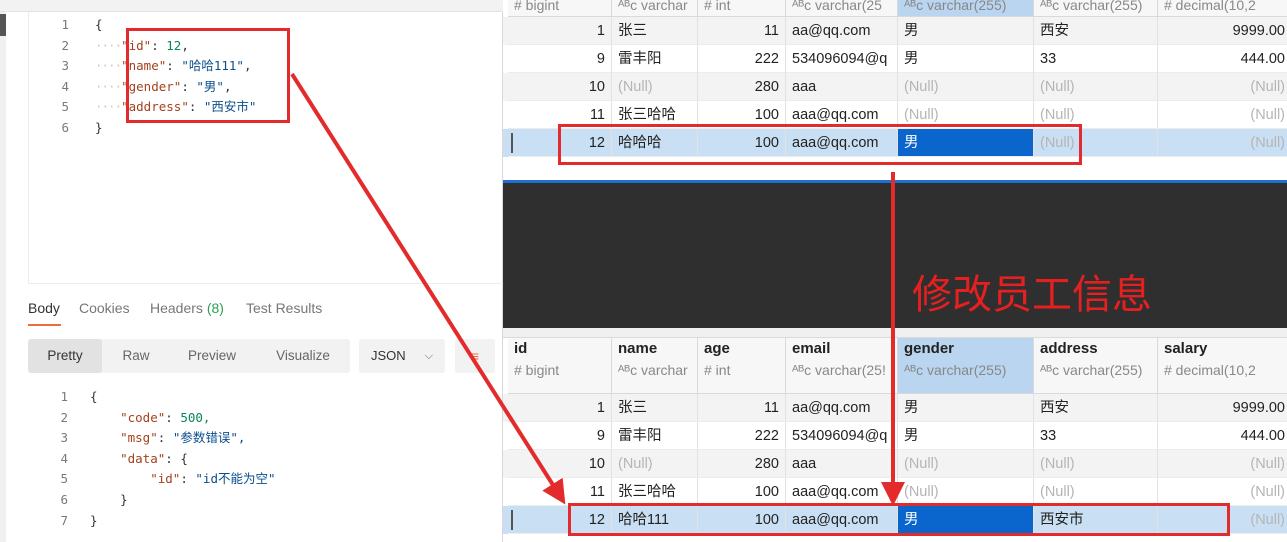 This screenshot has height=542, width=1287. What do you see at coordinates (560, 366) in the screenshot?
I see `column-header: id # bigint` at bounding box center [560, 366].